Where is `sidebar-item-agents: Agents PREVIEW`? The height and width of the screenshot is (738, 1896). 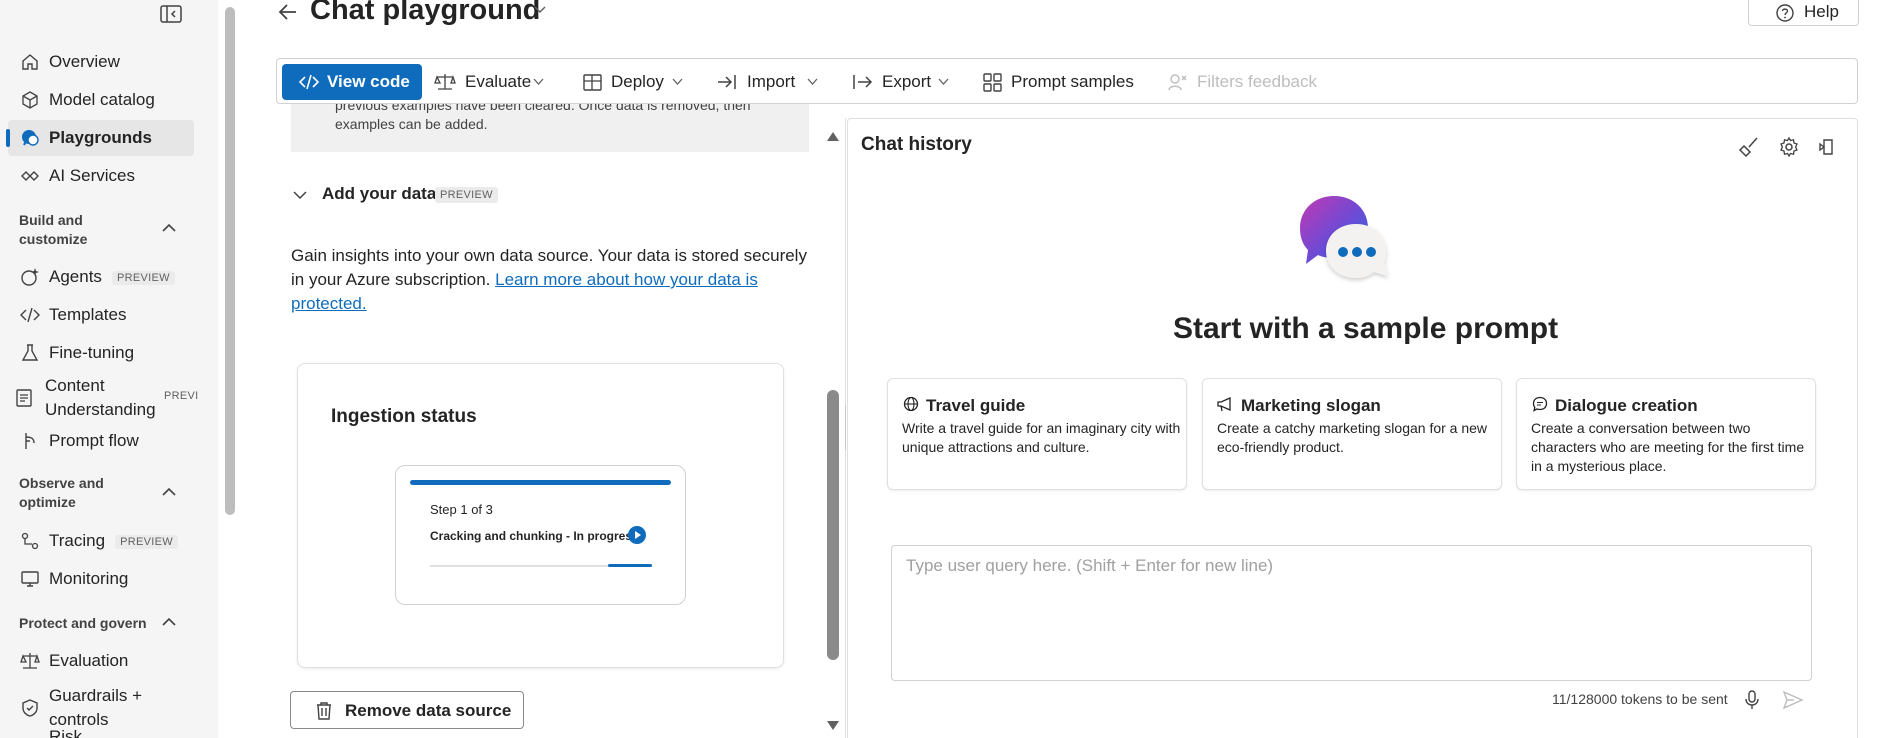 sidebar-item-agents: Agents PREVIEW is located at coordinates (101, 277).